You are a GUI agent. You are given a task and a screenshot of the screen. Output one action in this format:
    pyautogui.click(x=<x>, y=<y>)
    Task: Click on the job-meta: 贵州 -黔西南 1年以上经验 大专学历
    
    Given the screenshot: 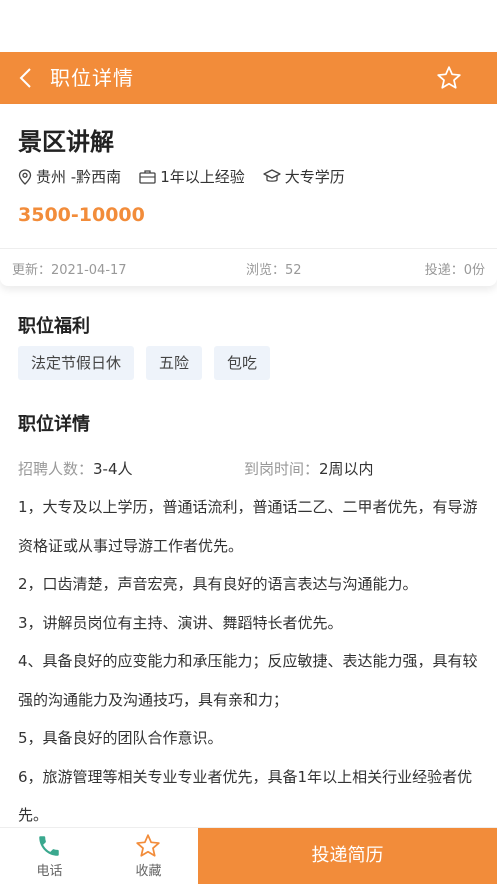 What is the action you would take?
    pyautogui.click(x=190, y=176)
    